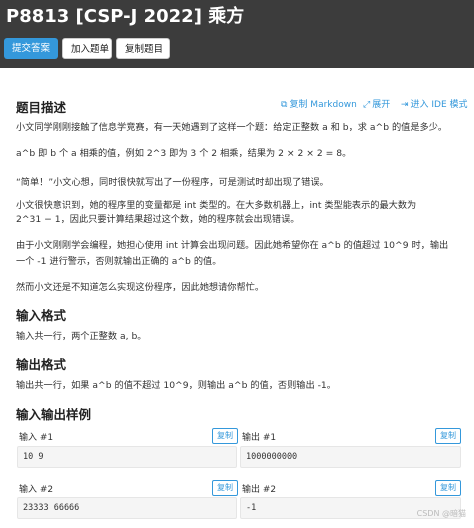  What do you see at coordinates (259, 490) in the screenshot?
I see `sample-2-output-label: 输出 #2` at bounding box center [259, 490].